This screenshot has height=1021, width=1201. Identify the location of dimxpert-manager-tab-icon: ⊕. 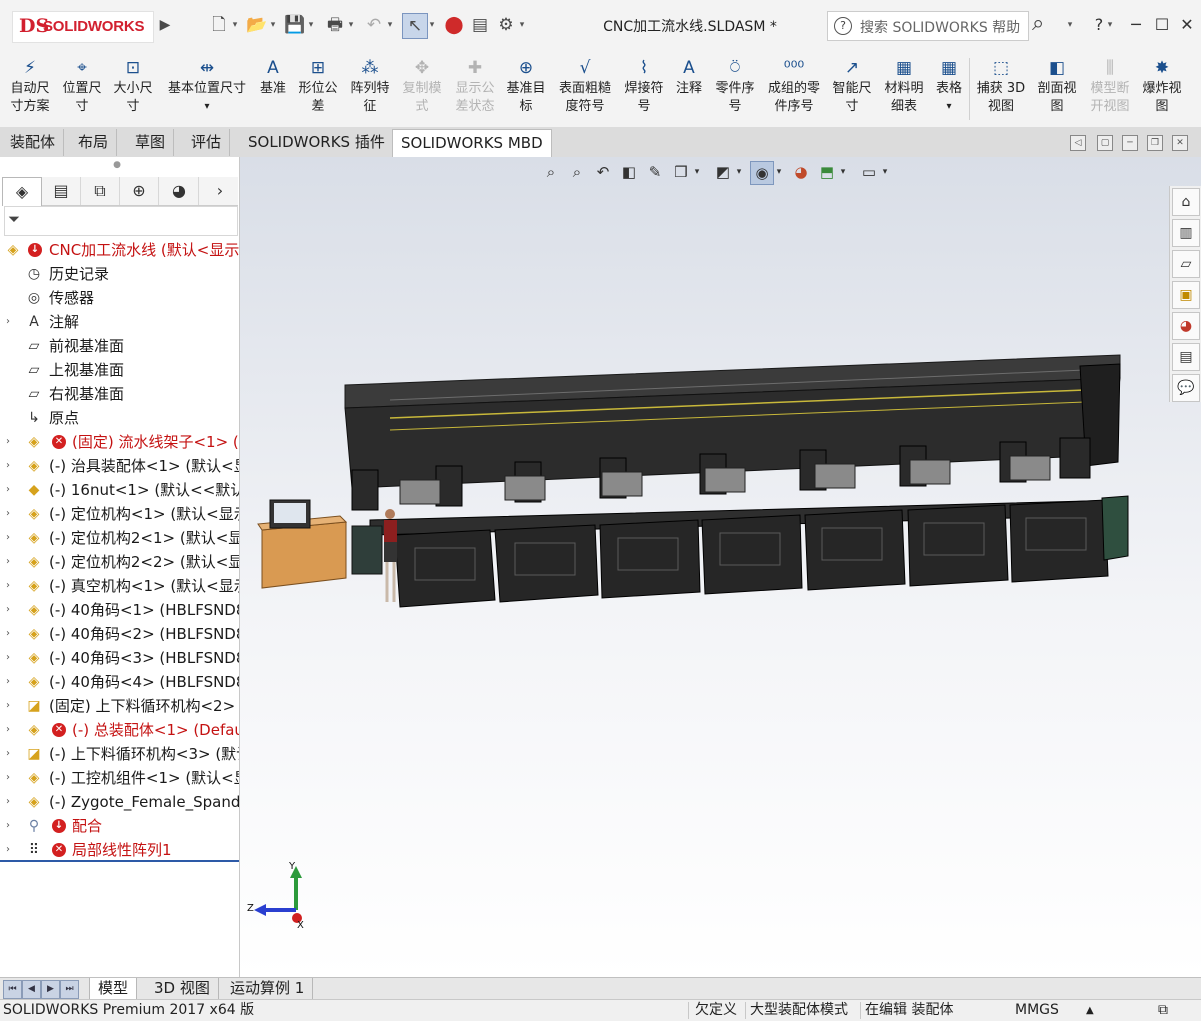
(139, 191).